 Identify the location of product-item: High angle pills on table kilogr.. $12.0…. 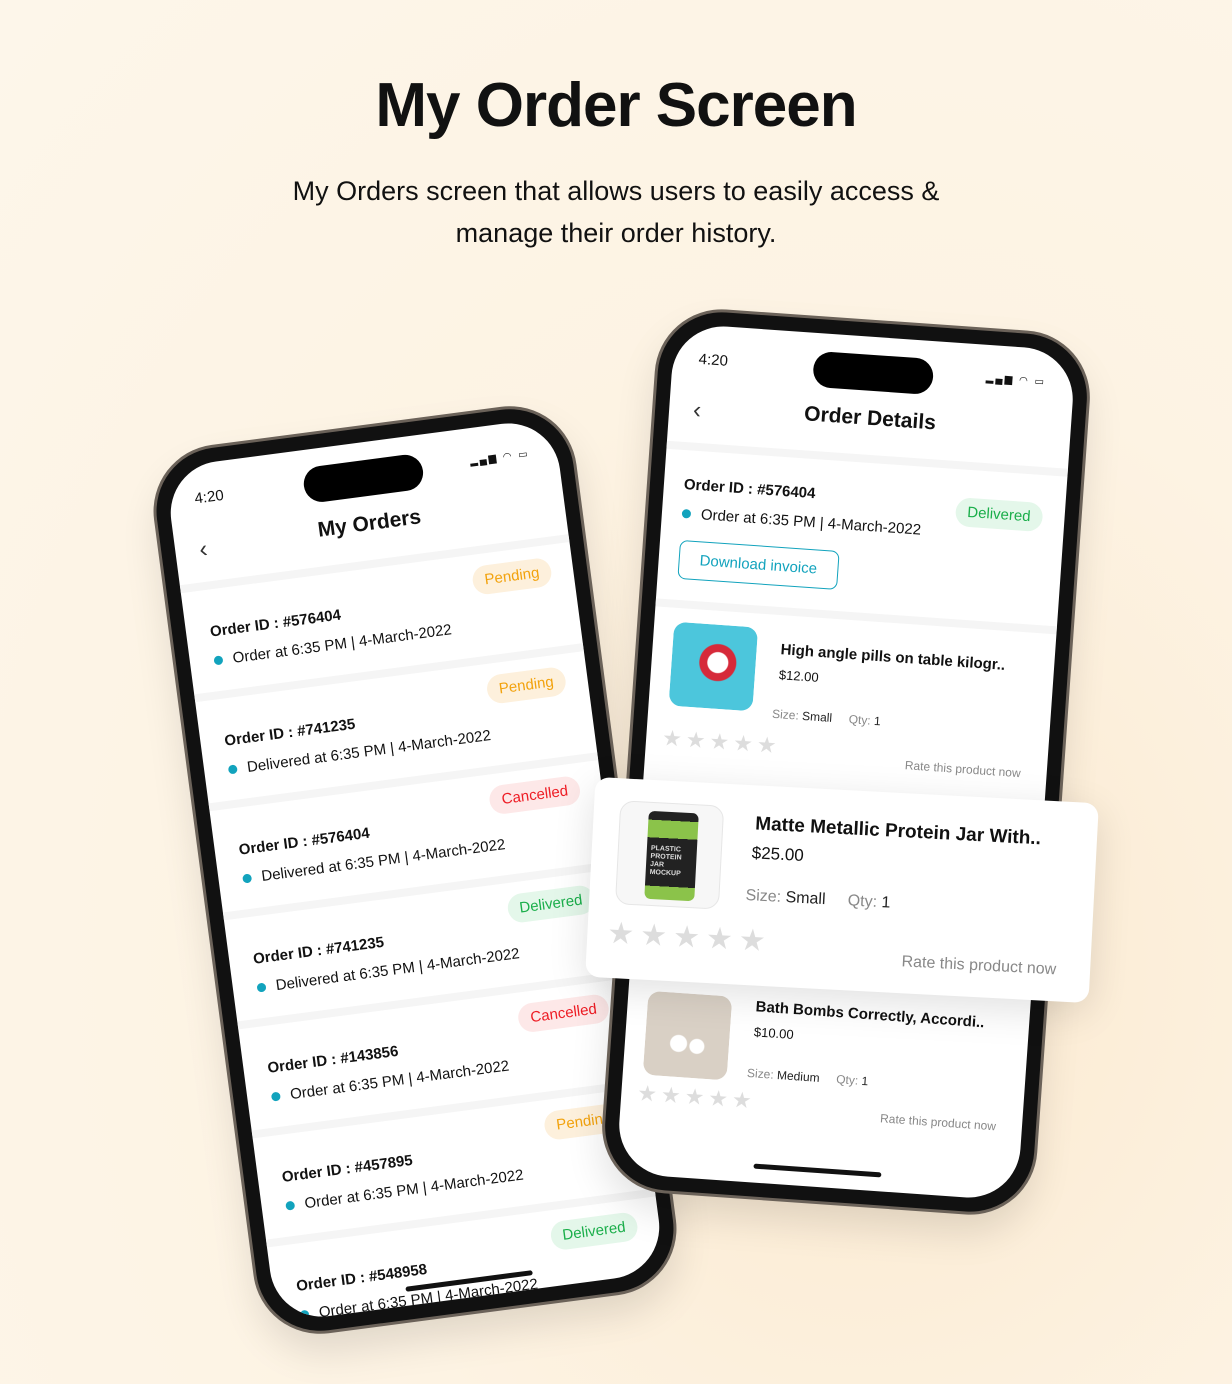
(850, 695).